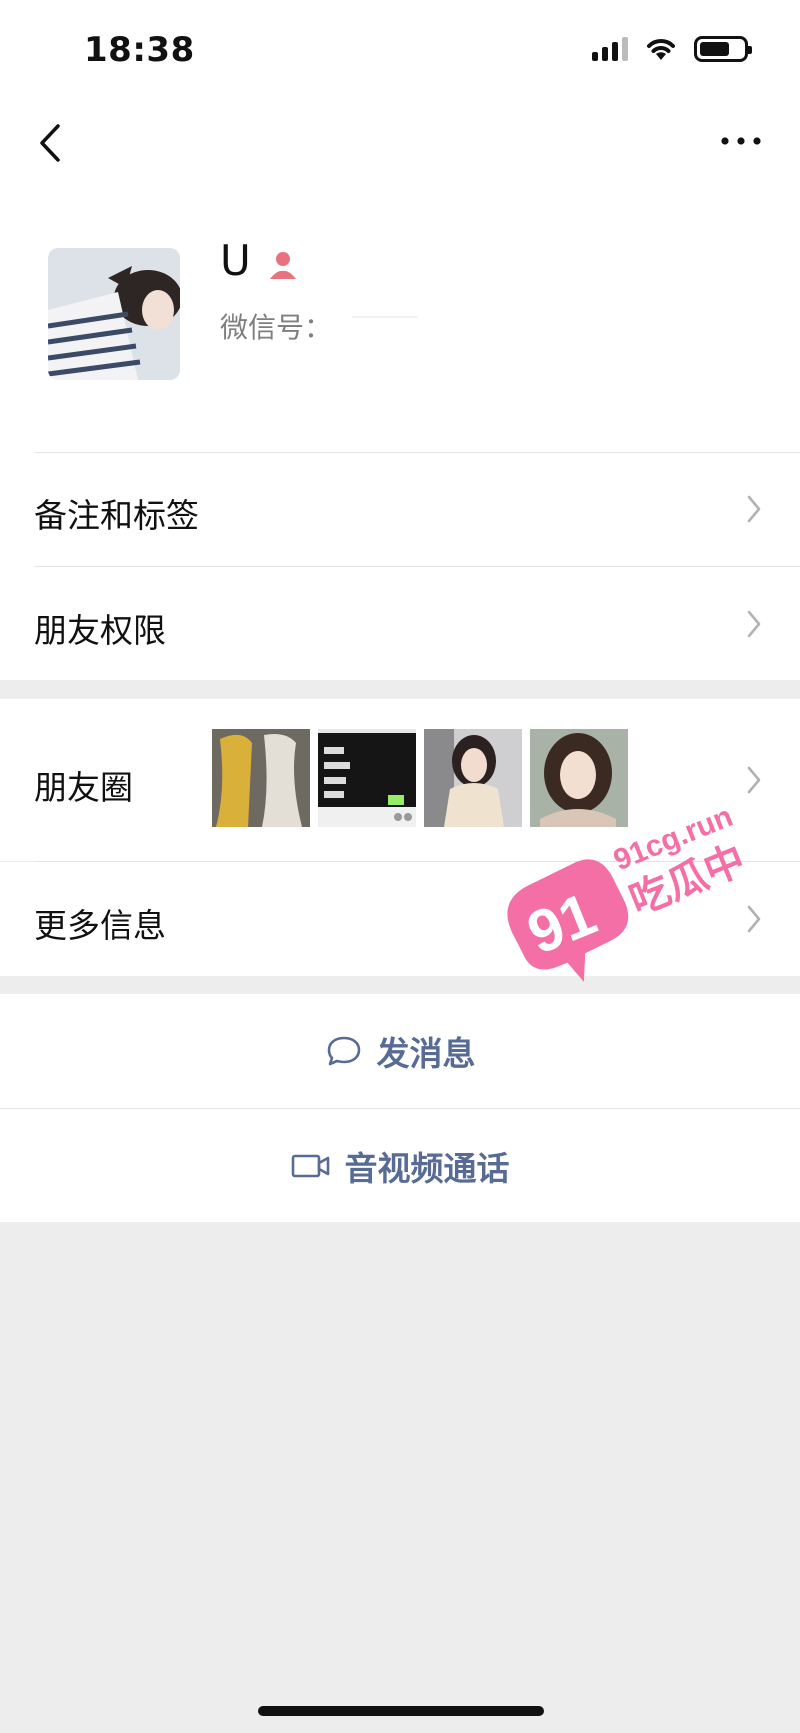 This screenshot has height=1733, width=800. Describe the element at coordinates (385, 317) in the screenshot. I see `wechat-id-value` at that location.